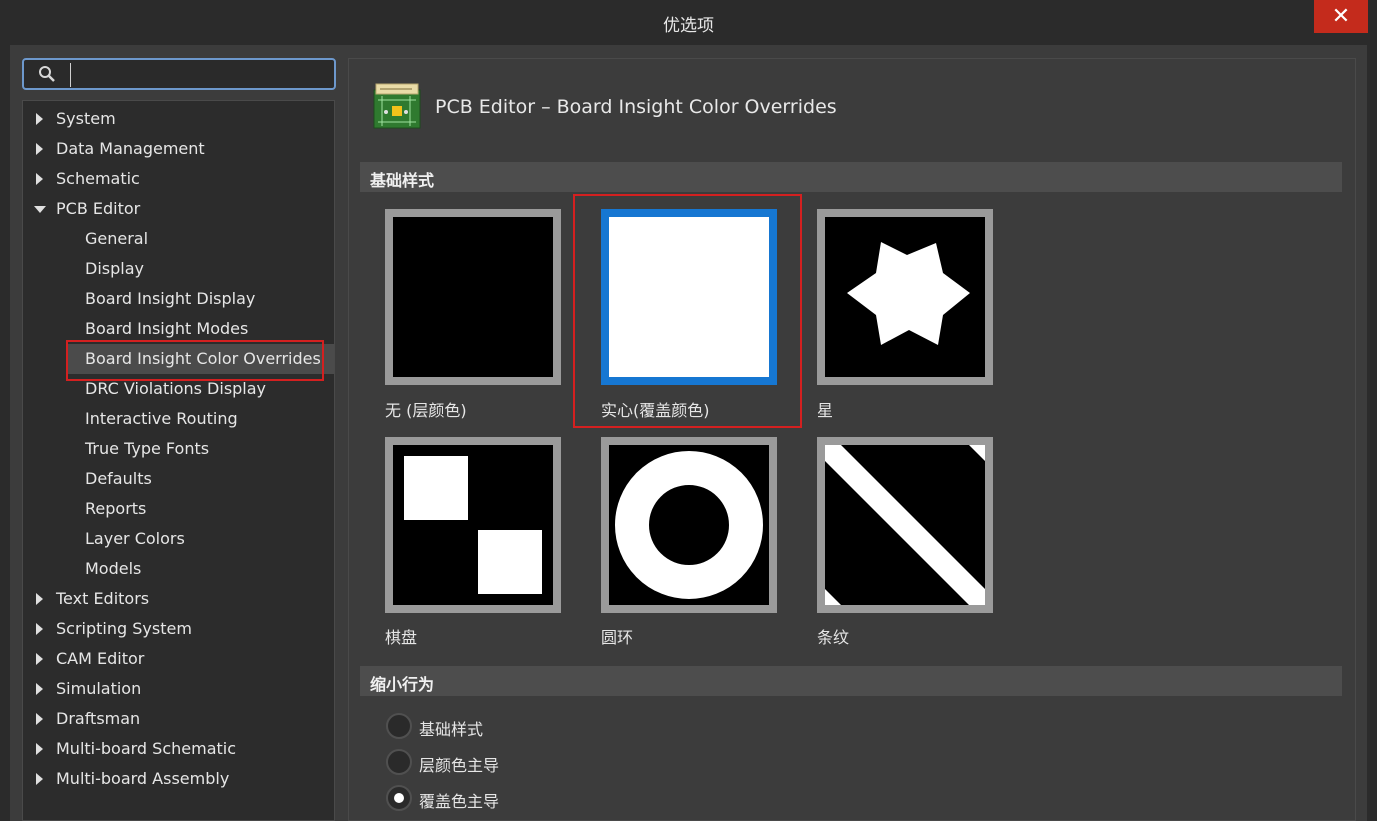  I want to click on tree-item-system: System, so click(86, 119).